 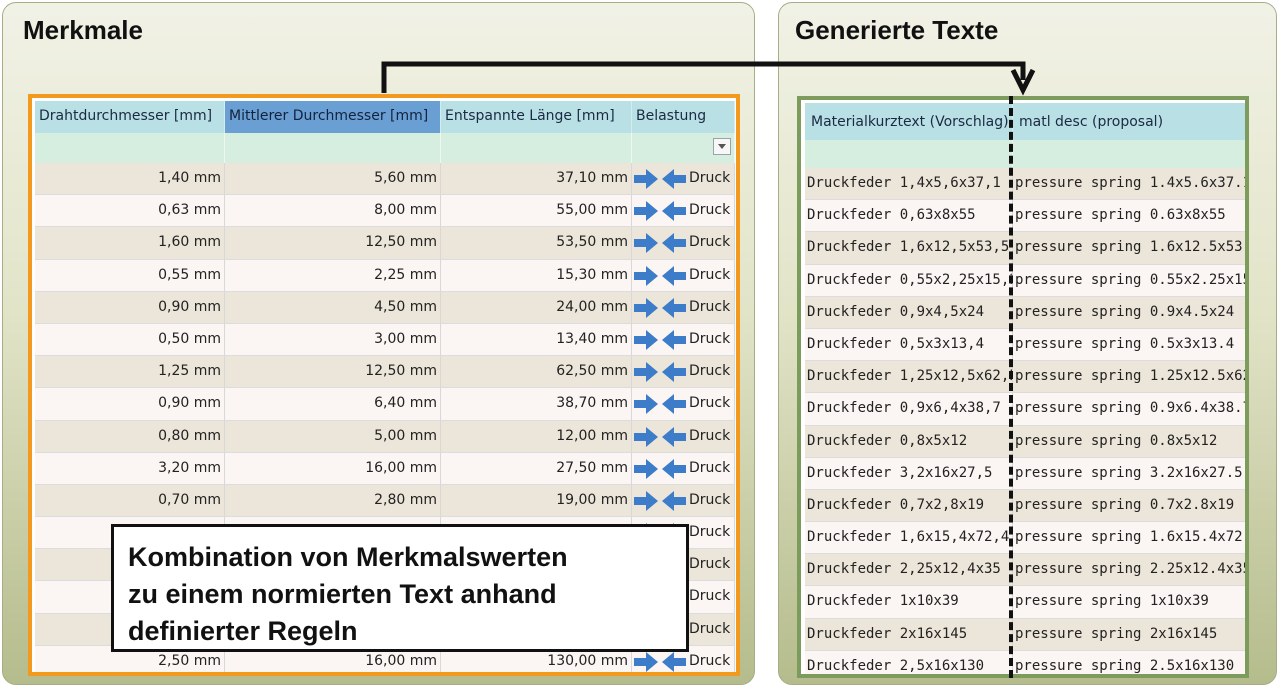 I want to click on materialkurztext-cell: Druckfeder 1x10x39, so click(x=909, y=602).